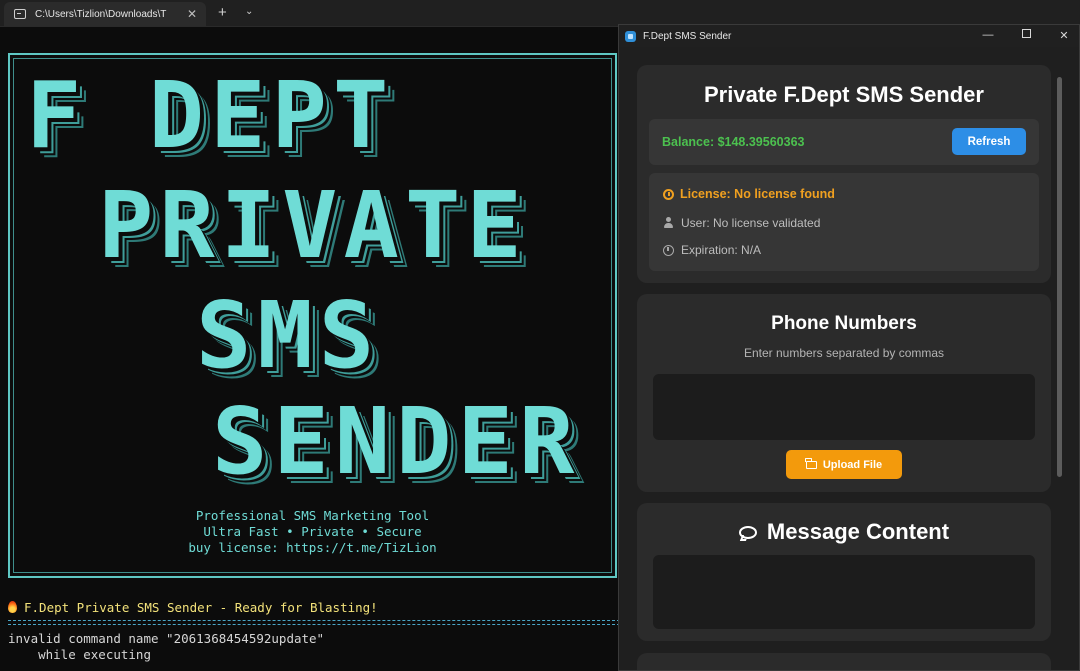  Describe the element at coordinates (844, 353) in the screenshot. I see `phone-numbers-hint: Enter numbers separated by commas` at that location.